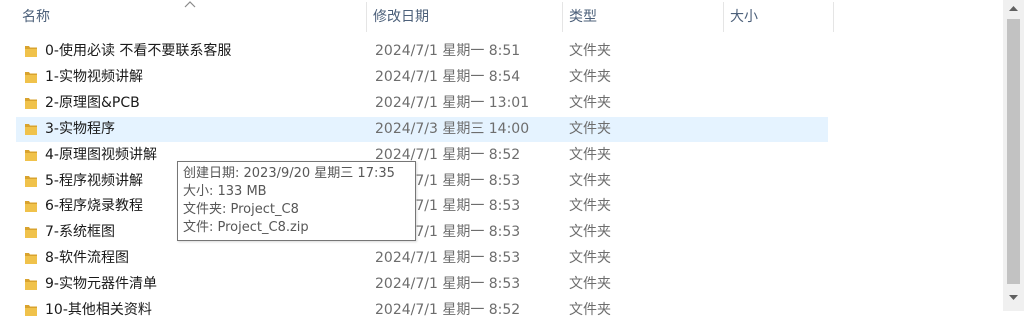 The width and height of the screenshot is (1024, 323). I want to click on file-name: 0-使用必读 不看不要联系客服, so click(138, 51).